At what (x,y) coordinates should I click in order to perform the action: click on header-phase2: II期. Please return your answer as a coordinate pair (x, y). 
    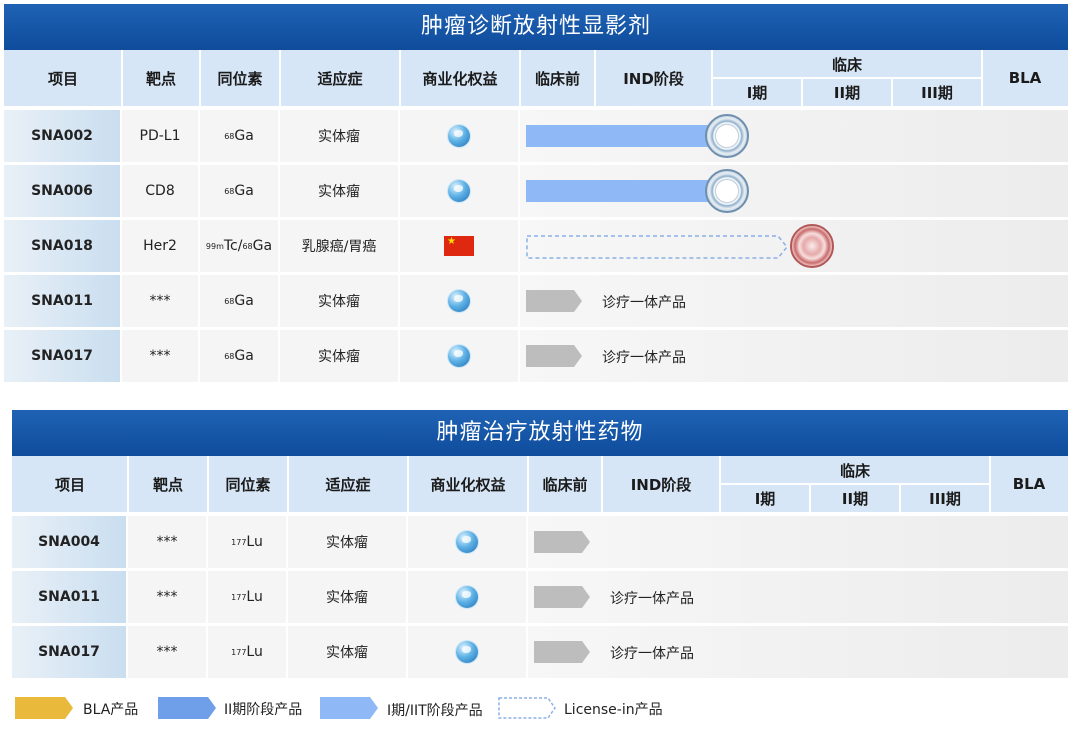
    Looking at the image, I should click on (847, 92).